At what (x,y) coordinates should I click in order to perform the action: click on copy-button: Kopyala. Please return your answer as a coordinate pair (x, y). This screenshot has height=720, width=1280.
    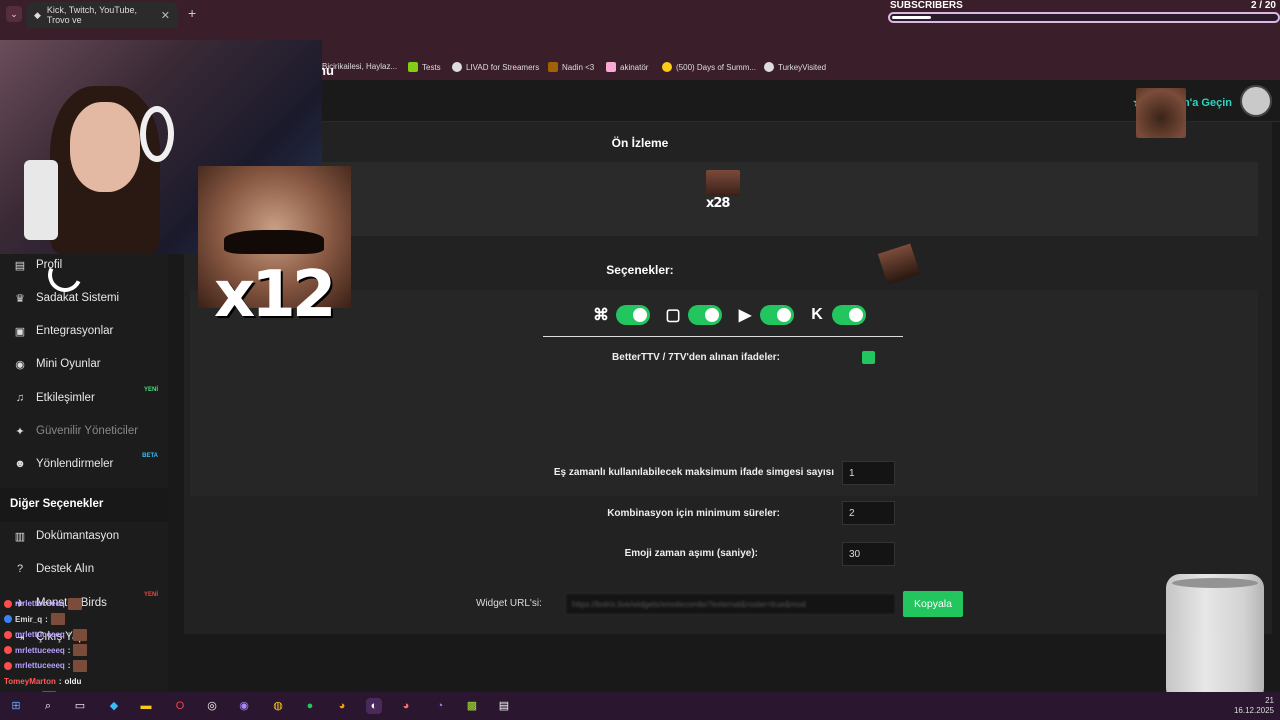
    Looking at the image, I should click on (933, 604).